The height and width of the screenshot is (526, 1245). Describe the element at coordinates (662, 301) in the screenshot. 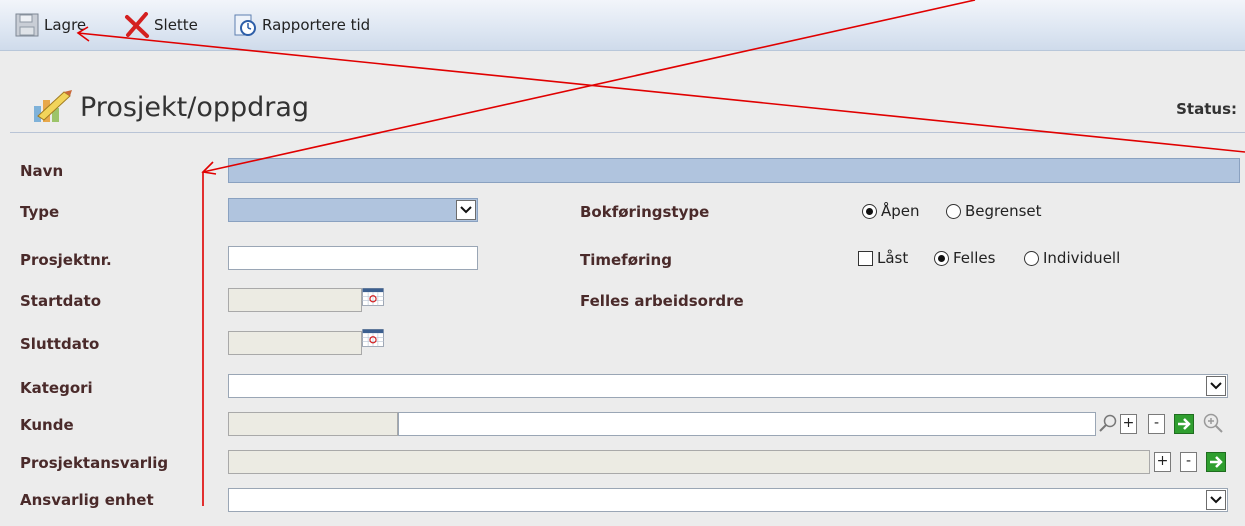

I see `shared-work-order-label: Felles arbeidsordre` at that location.